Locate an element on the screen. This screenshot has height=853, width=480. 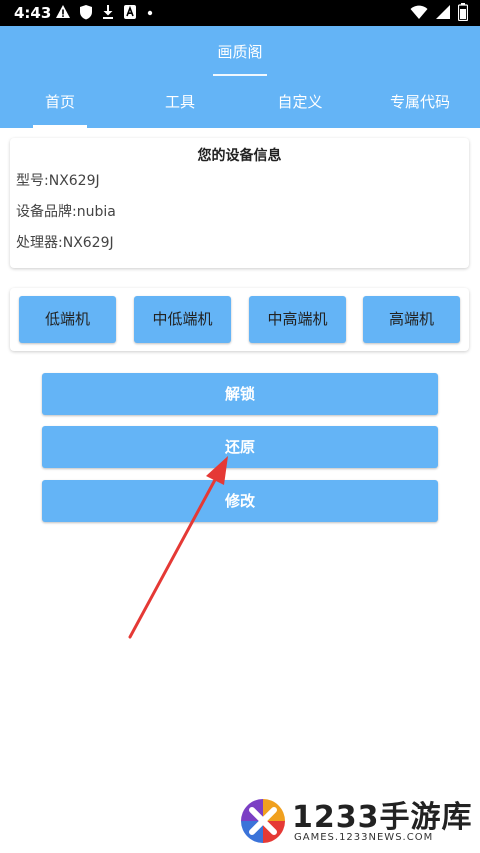
warning-icon is located at coordinates (63, 11).